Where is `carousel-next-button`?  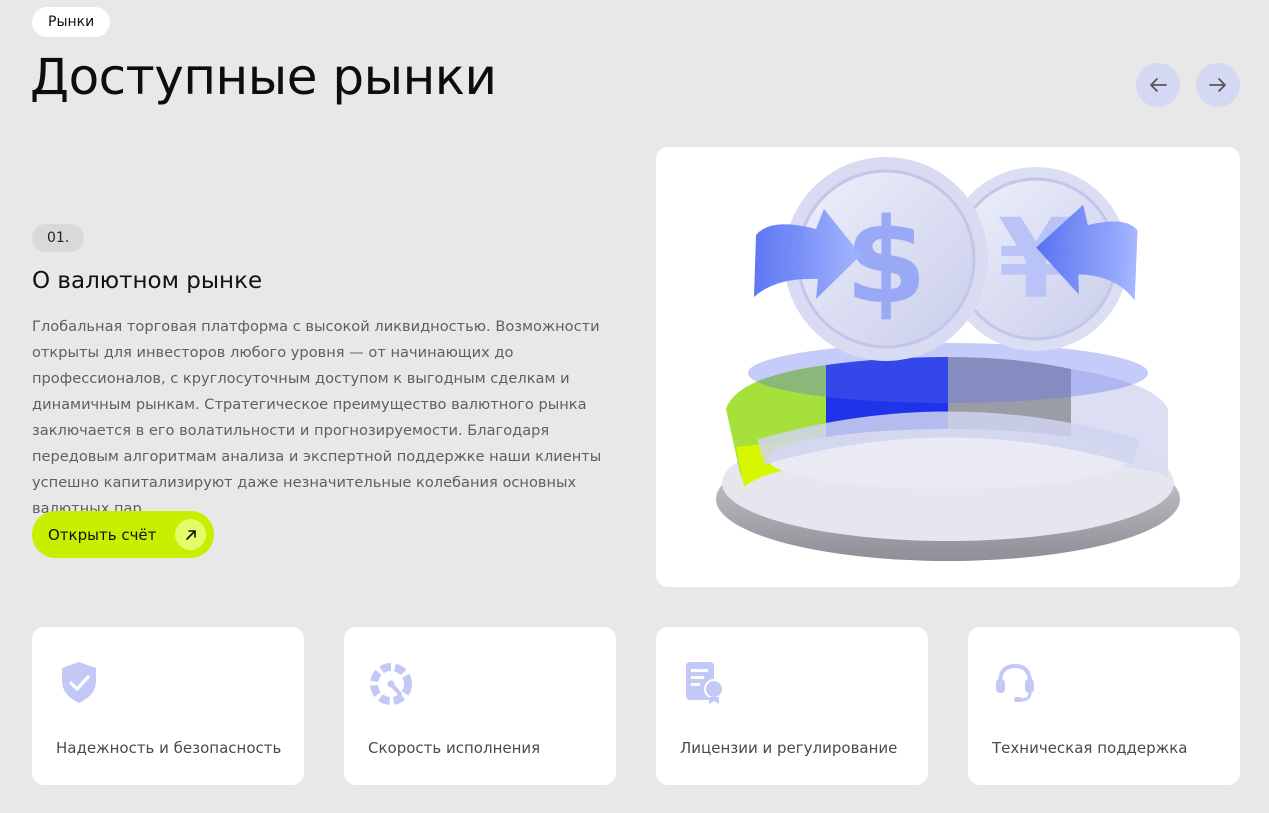 carousel-next-button is located at coordinates (1218, 85).